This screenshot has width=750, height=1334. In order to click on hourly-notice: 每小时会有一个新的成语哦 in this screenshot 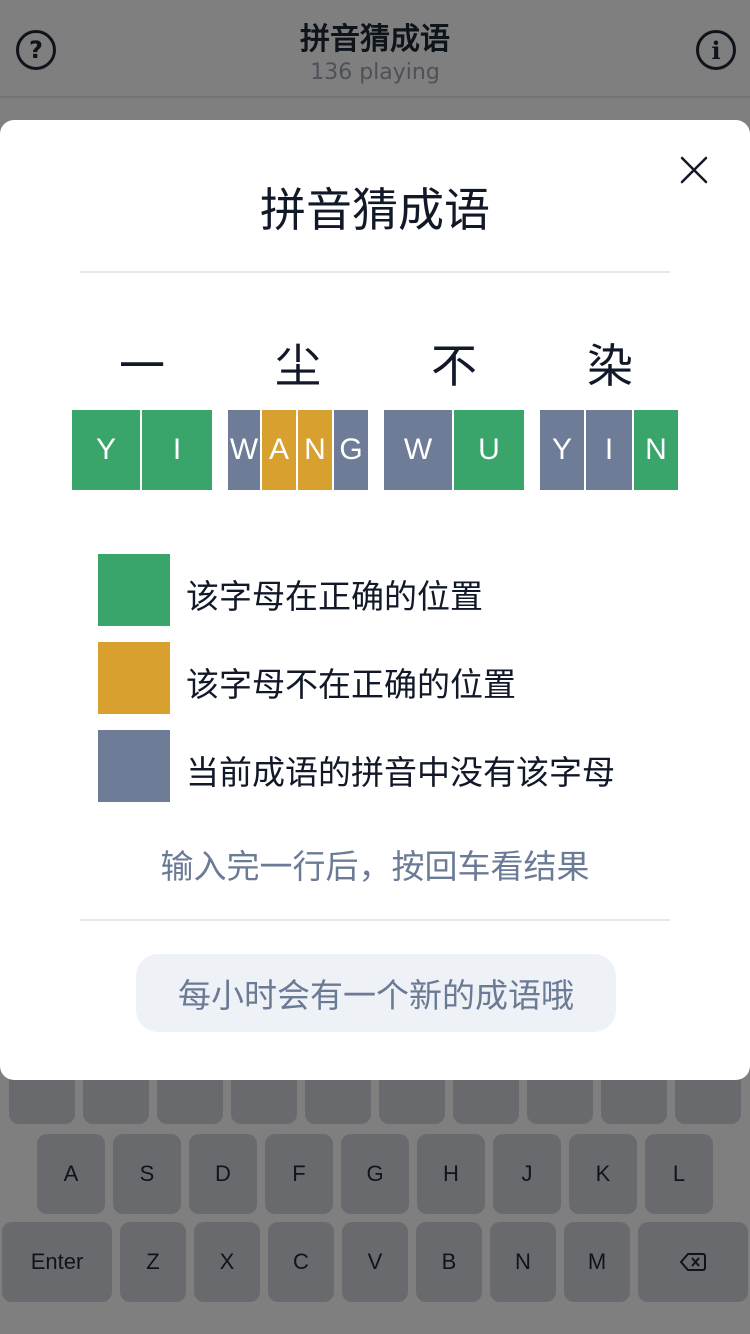, I will do `click(376, 993)`.